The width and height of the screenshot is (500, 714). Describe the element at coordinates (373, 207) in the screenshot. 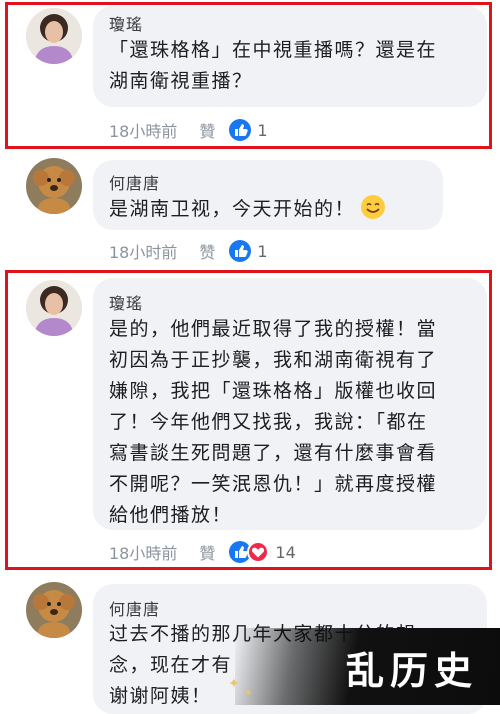

I see `smiley-emoji-icon` at that location.